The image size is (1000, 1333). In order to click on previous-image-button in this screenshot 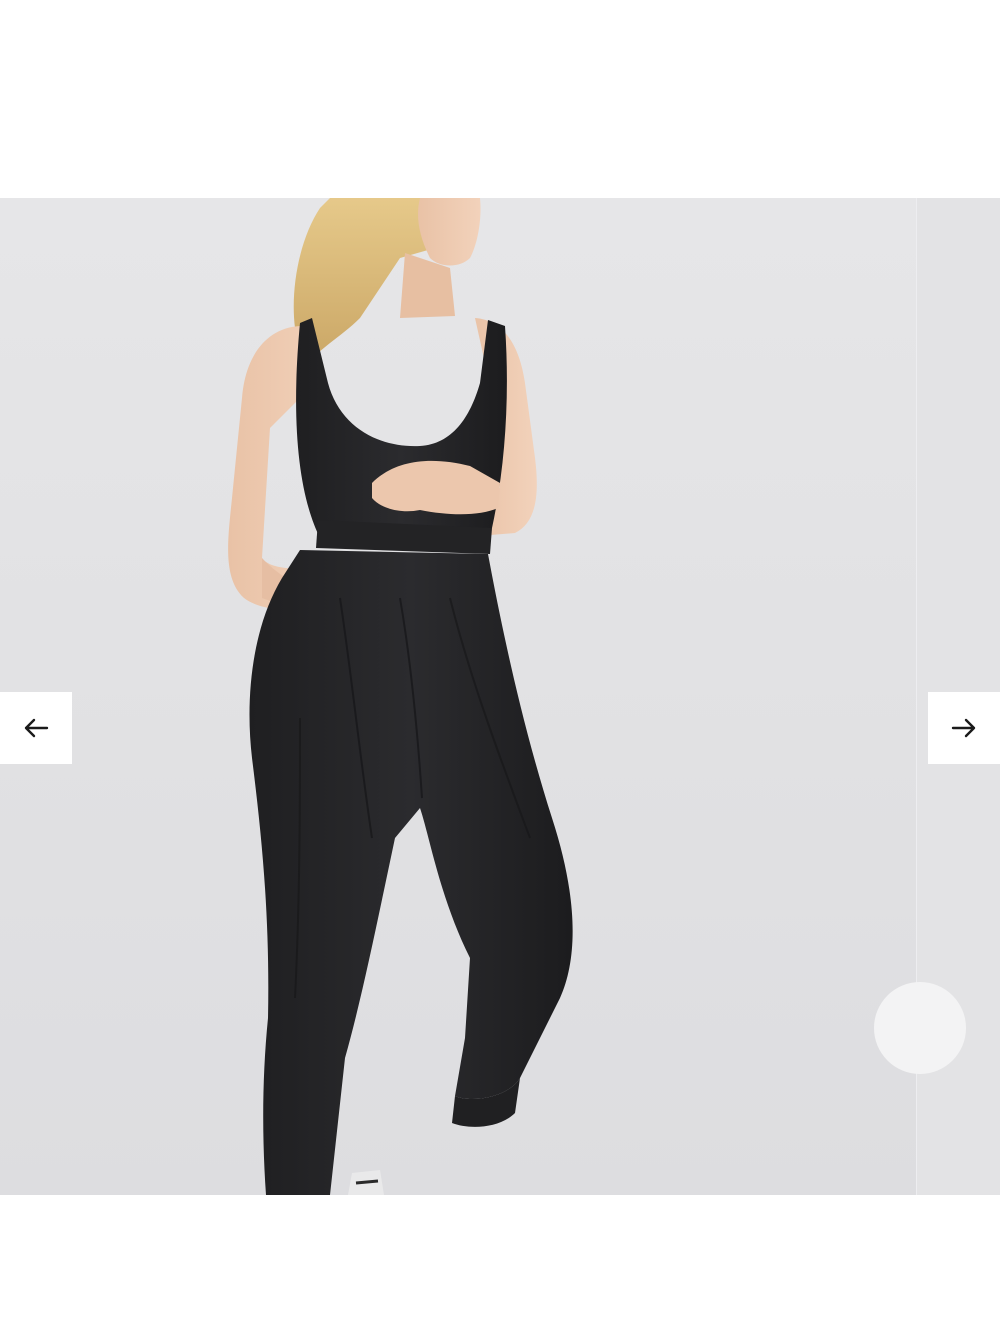, I will do `click(36, 728)`.